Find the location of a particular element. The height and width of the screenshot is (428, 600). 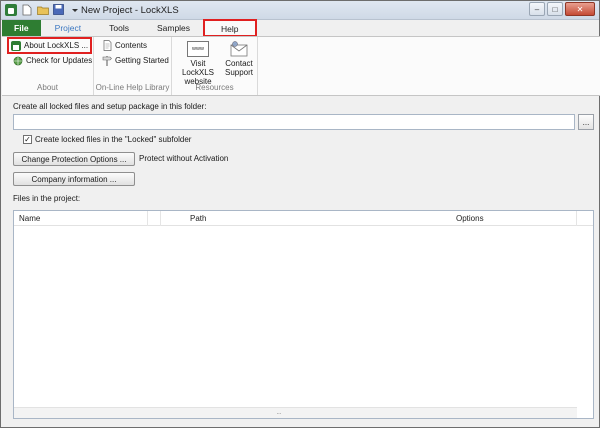

new-file-icon is located at coordinates (26, 9).